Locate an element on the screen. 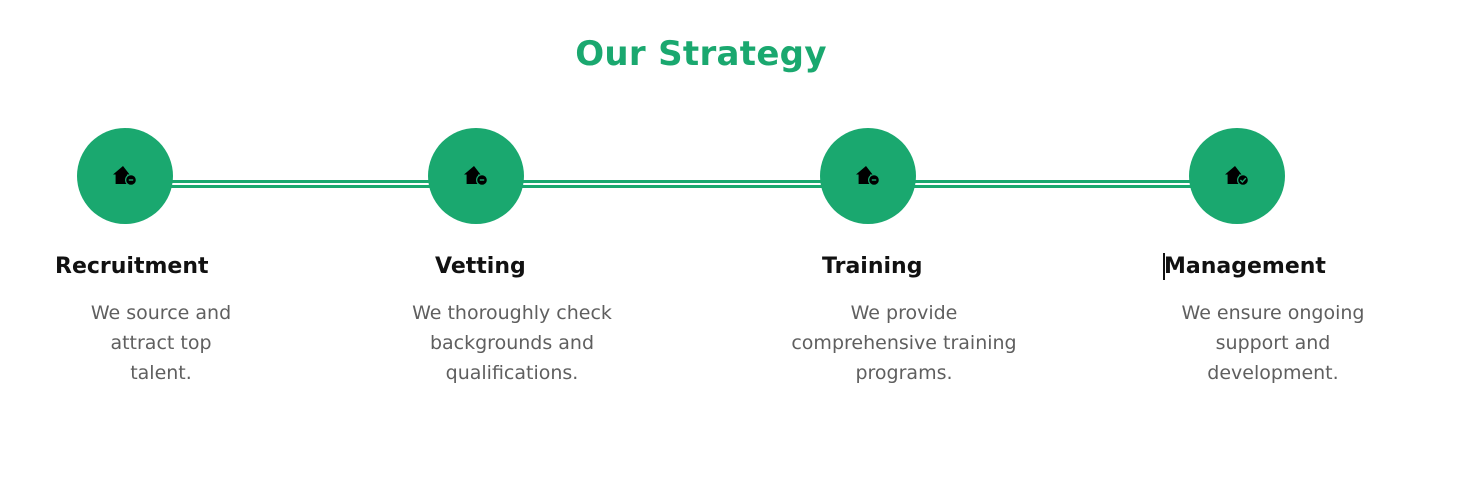 The width and height of the screenshot is (1480, 481). step-heading-recruitment: Recruitment is located at coordinates (132, 266).